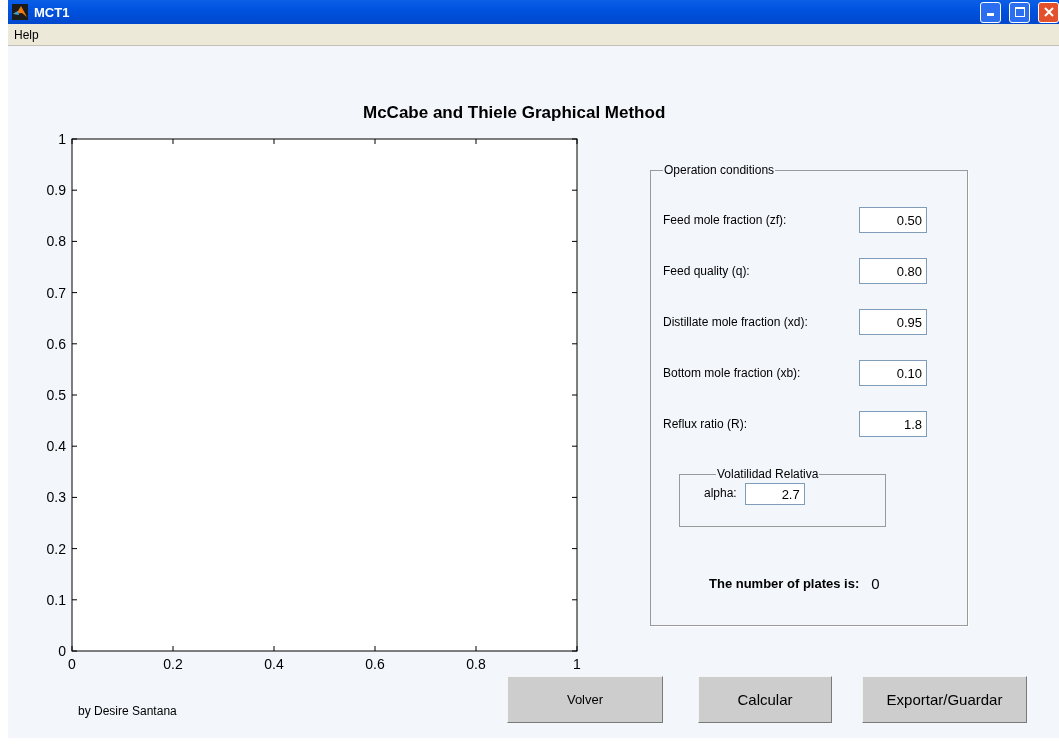  I want to click on axis-tick-label: 0.7, so click(56, 292).